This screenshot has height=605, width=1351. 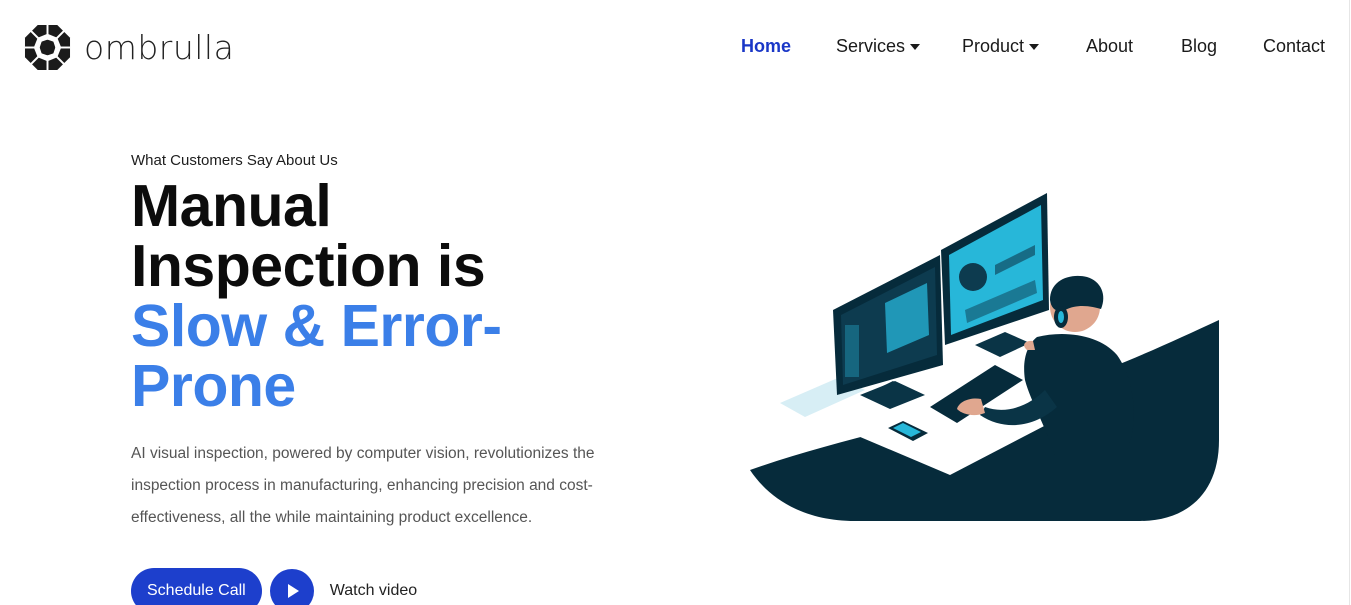 What do you see at coordinates (993, 46) in the screenshot?
I see `nav-product-label: Product` at bounding box center [993, 46].